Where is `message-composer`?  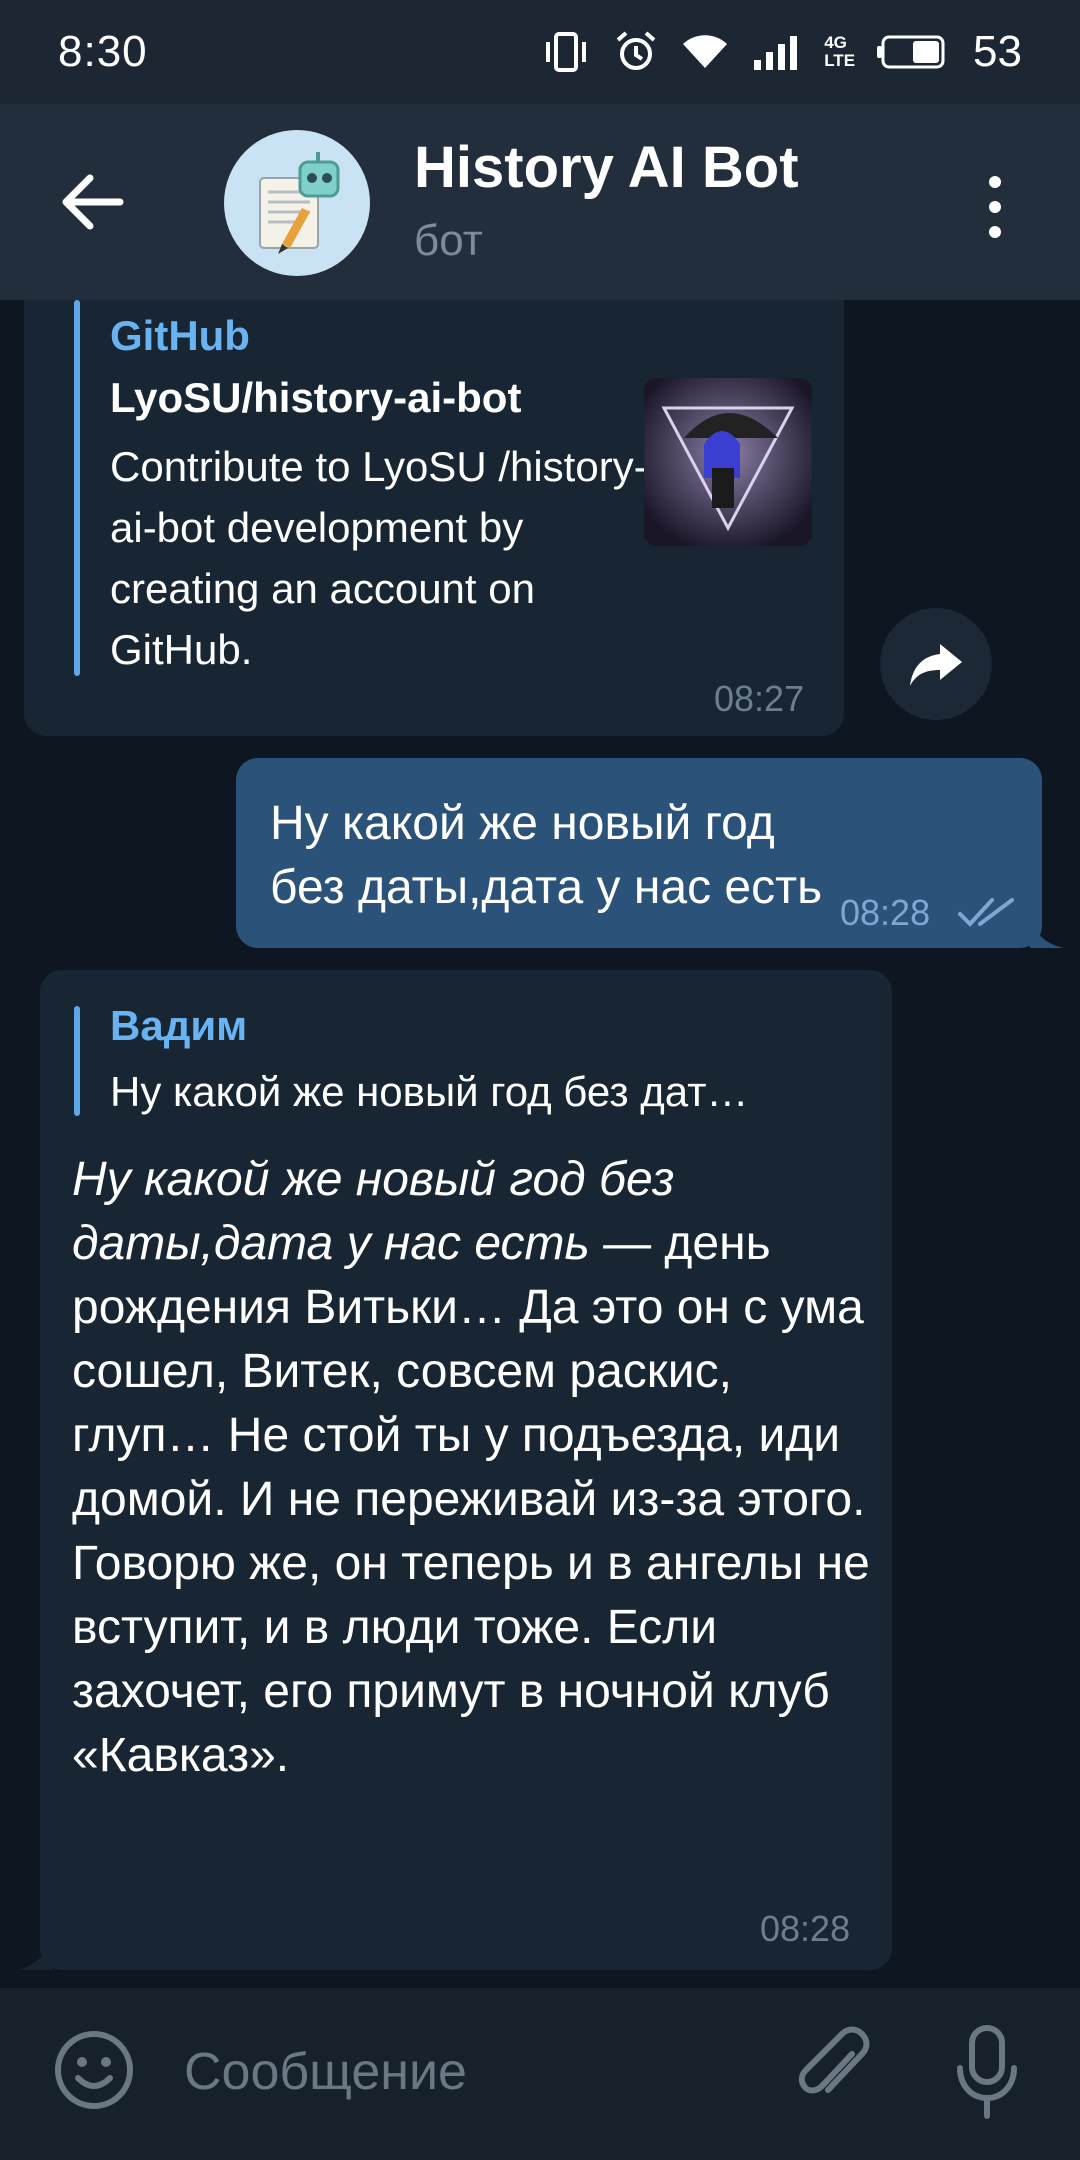
message-composer is located at coordinates (540, 2074).